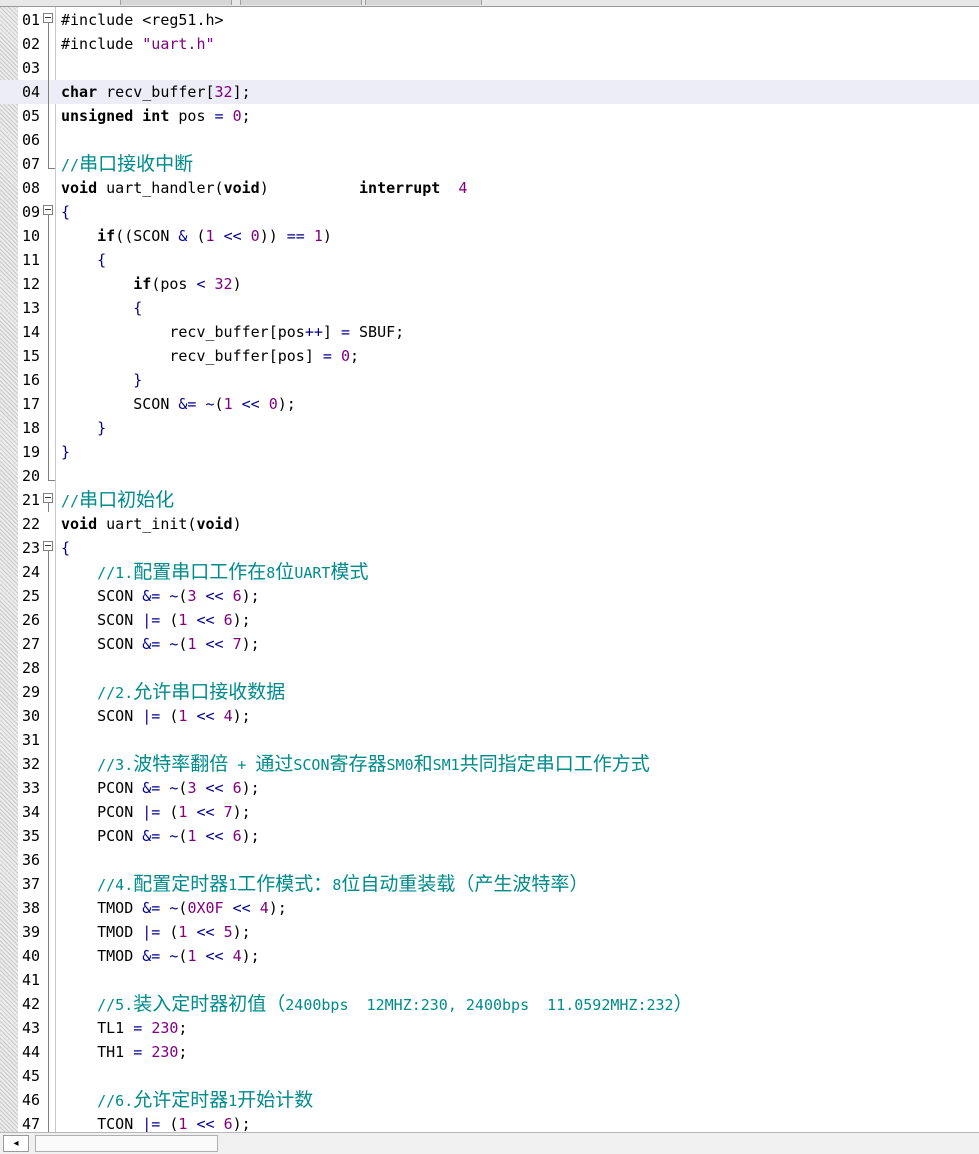 The height and width of the screenshot is (1154, 979). I want to click on code-line: 10 if((SCON & (1 << 0)) == 1), so click(489, 236).